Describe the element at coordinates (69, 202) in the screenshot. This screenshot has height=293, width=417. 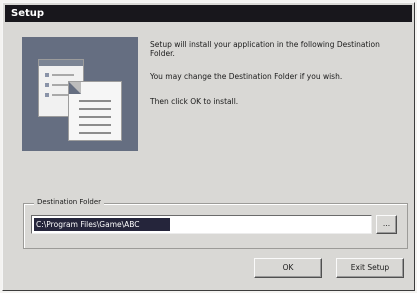
I see `destination-folder-label: Destination Folder` at that location.